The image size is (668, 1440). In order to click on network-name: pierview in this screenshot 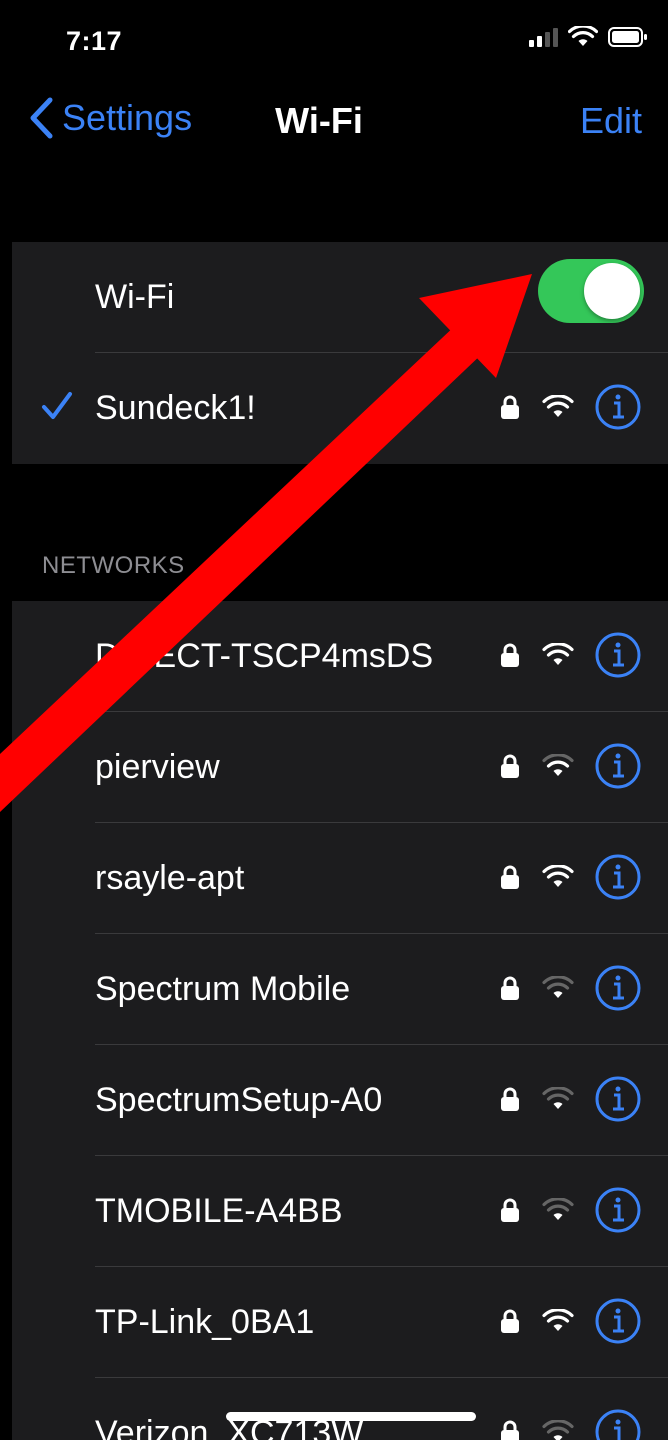, I will do `click(157, 767)`.